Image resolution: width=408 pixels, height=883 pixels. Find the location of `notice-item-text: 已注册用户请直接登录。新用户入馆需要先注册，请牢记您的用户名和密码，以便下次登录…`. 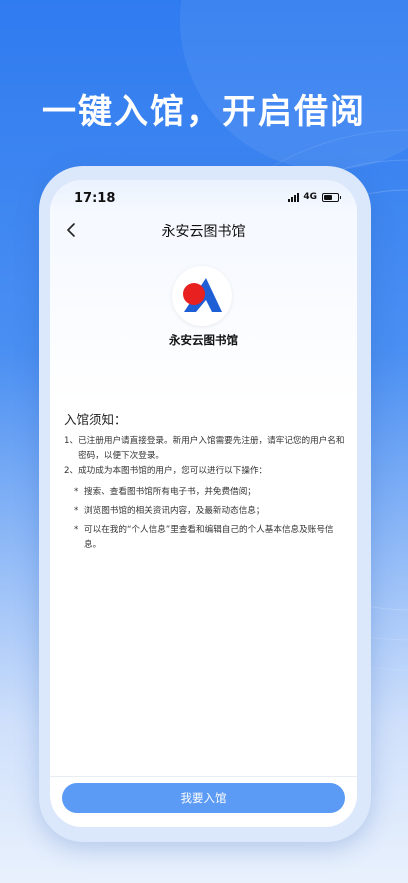

notice-item-text: 已注册用户请直接登录。新用户入馆需要先注册，请牢记您的用户名和密码，以便下次登录… is located at coordinates (211, 448).